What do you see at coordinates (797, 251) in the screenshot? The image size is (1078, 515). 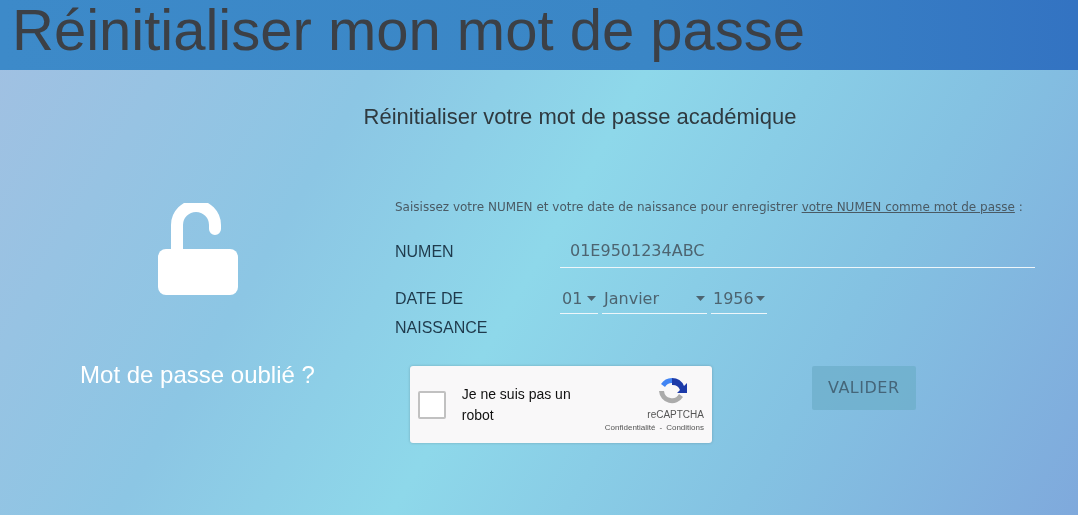 I see `numen-input: 01E9501234ABC` at bounding box center [797, 251].